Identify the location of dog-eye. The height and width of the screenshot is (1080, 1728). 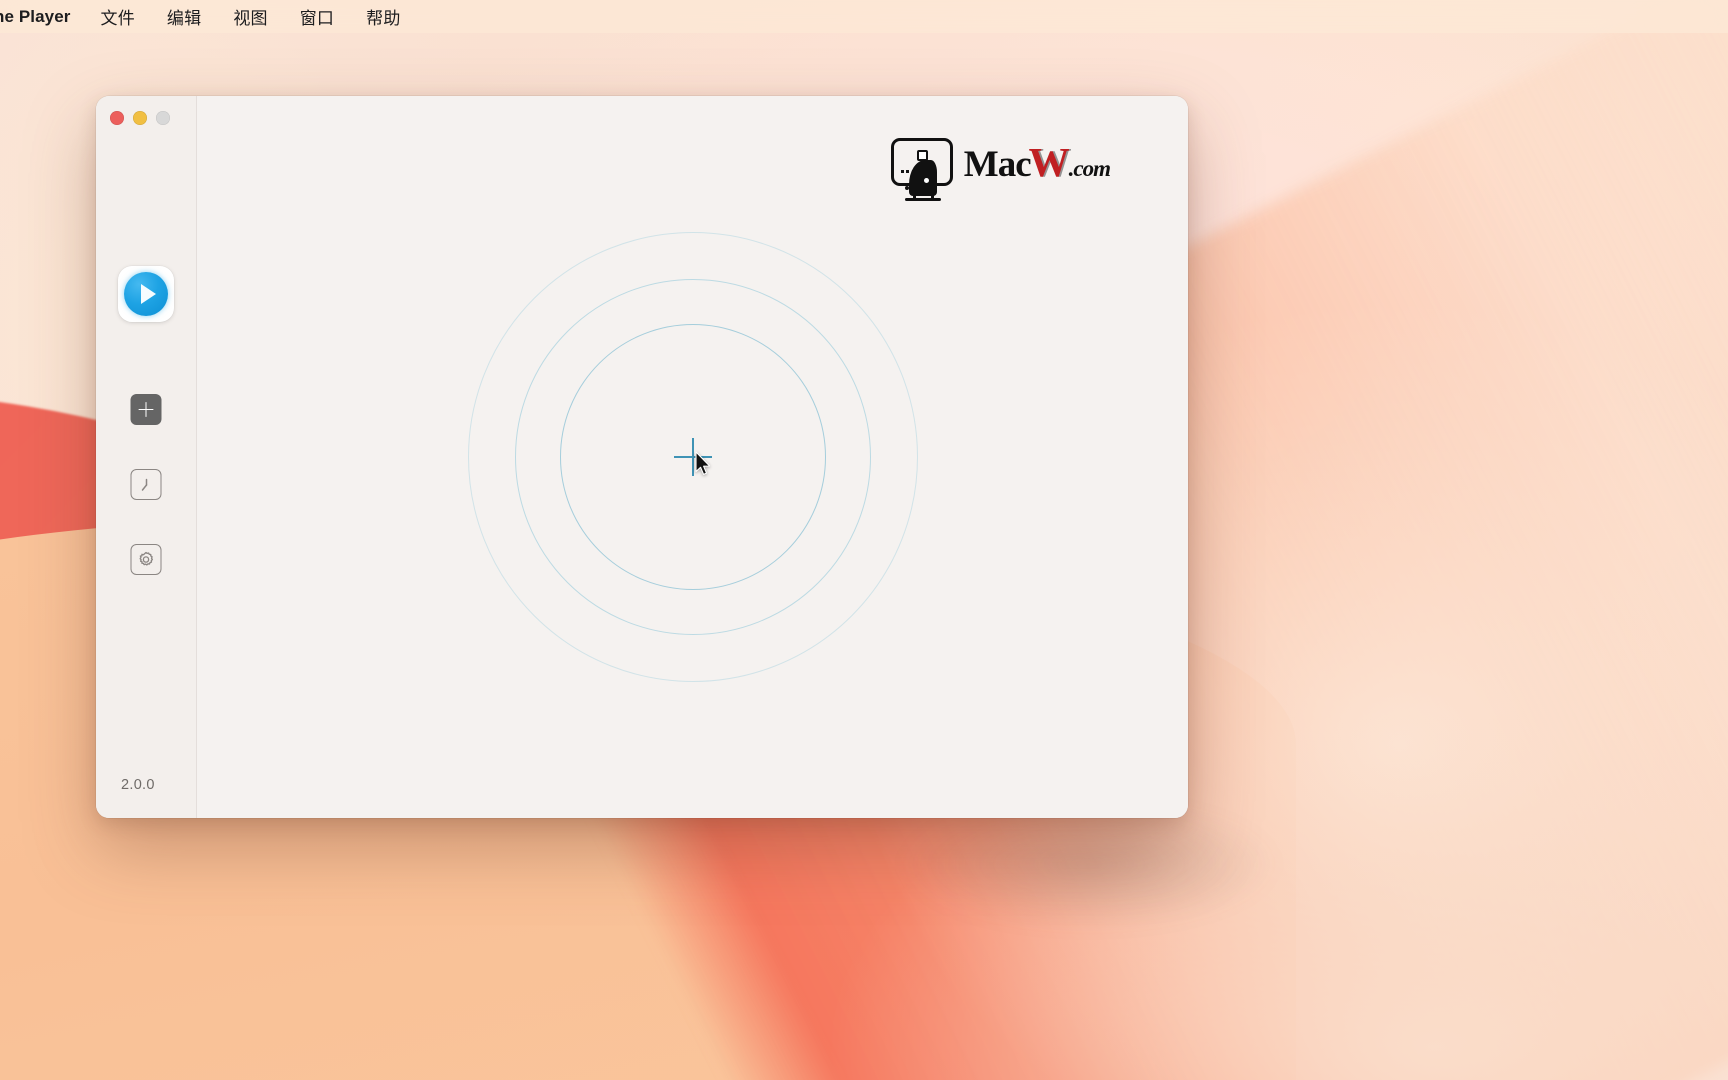
(926, 180).